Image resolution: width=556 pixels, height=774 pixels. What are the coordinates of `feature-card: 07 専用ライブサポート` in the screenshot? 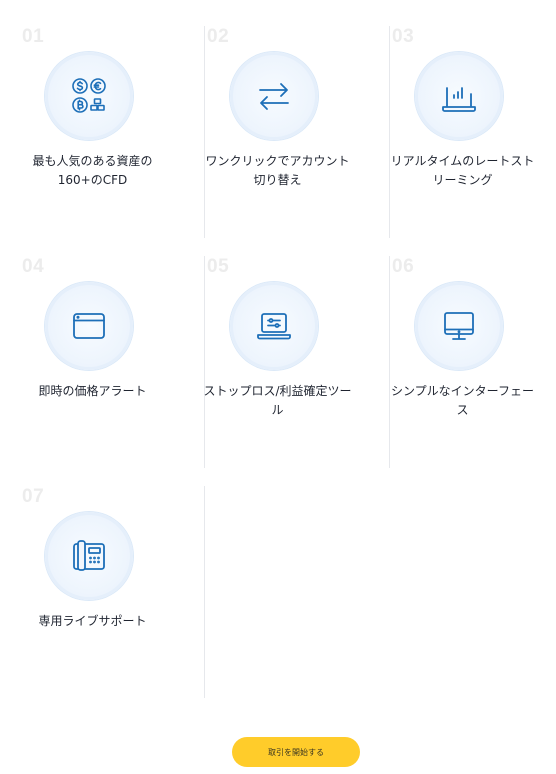 It's located at (92, 601).